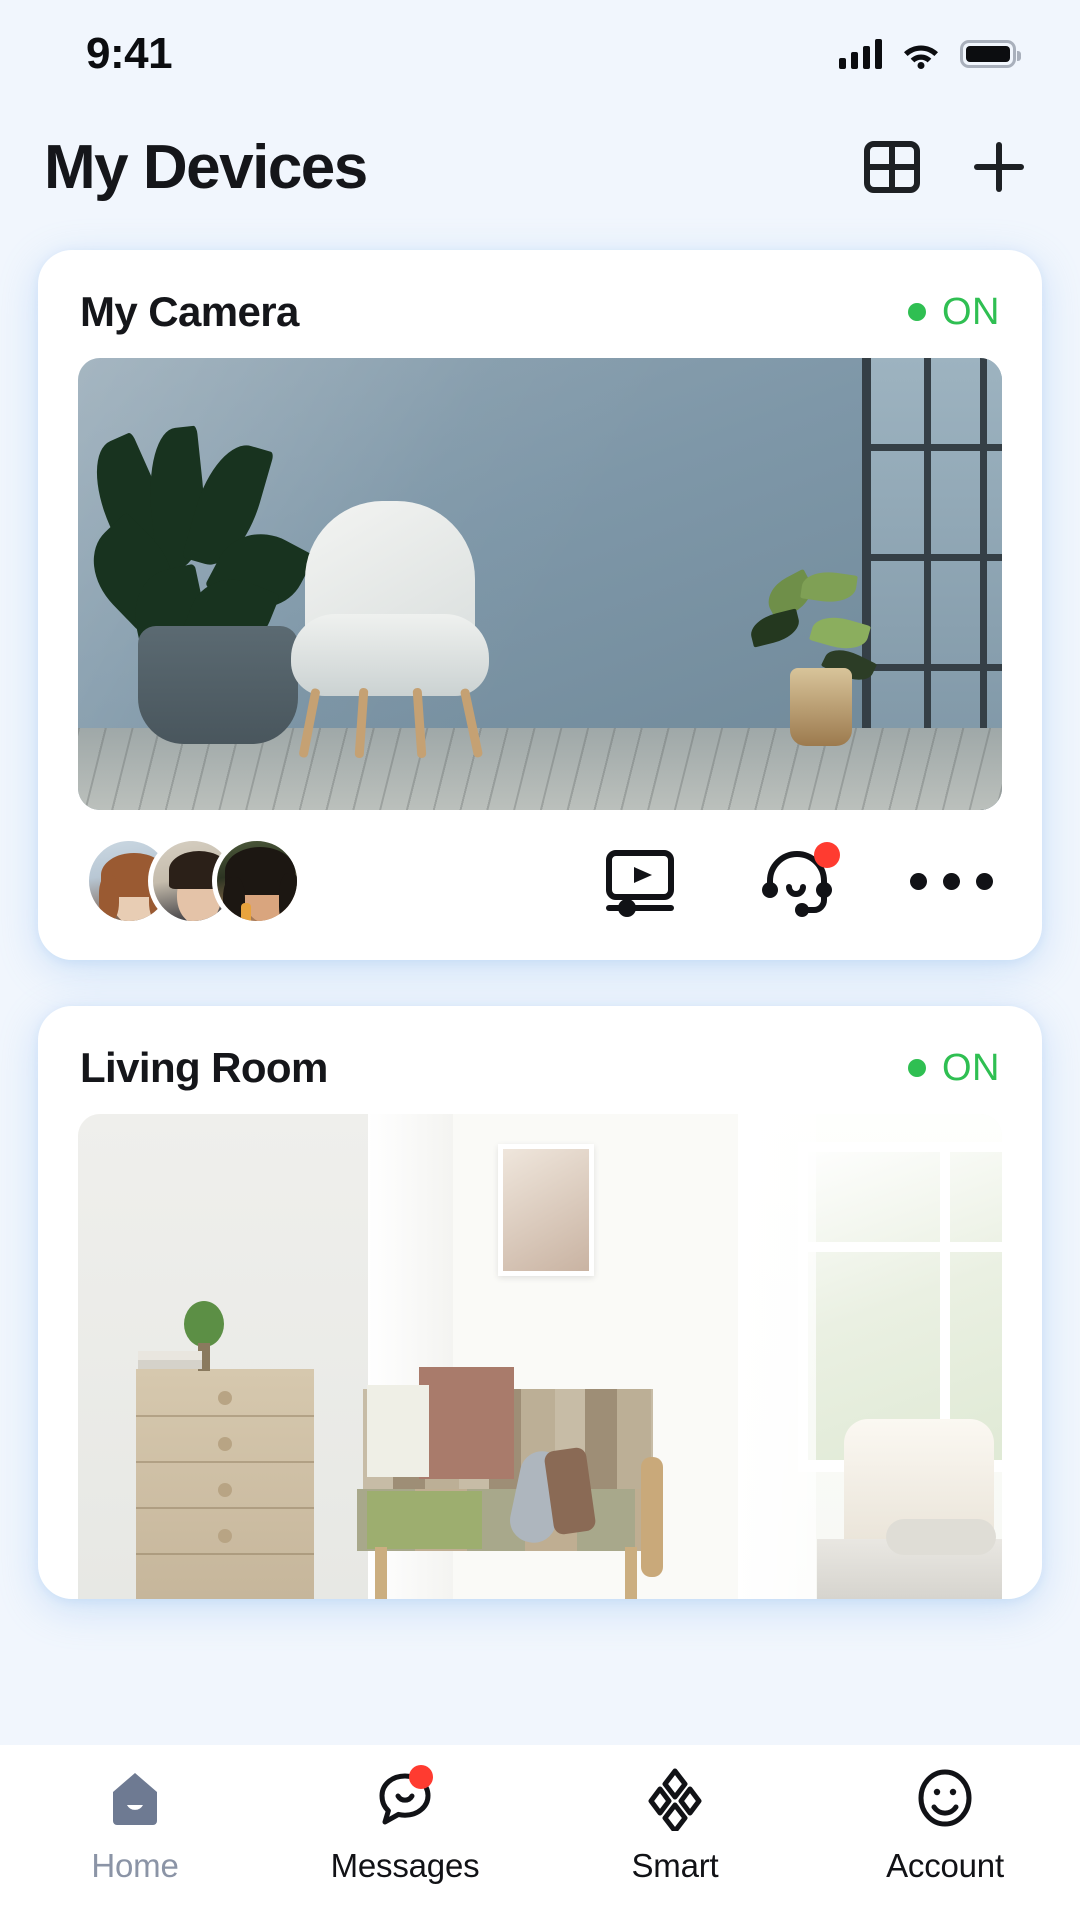 This screenshot has height=1920, width=1080. What do you see at coordinates (892, 167) in the screenshot?
I see `grid-view-icon` at bounding box center [892, 167].